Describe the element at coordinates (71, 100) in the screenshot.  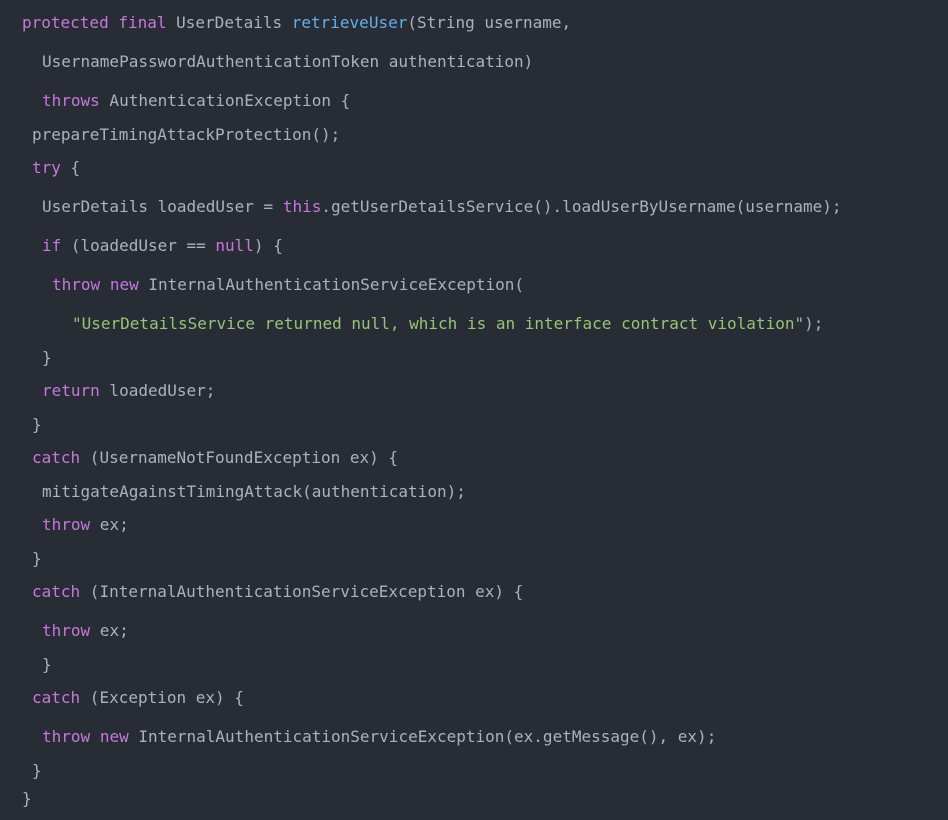
I see `code-token: throws` at that location.